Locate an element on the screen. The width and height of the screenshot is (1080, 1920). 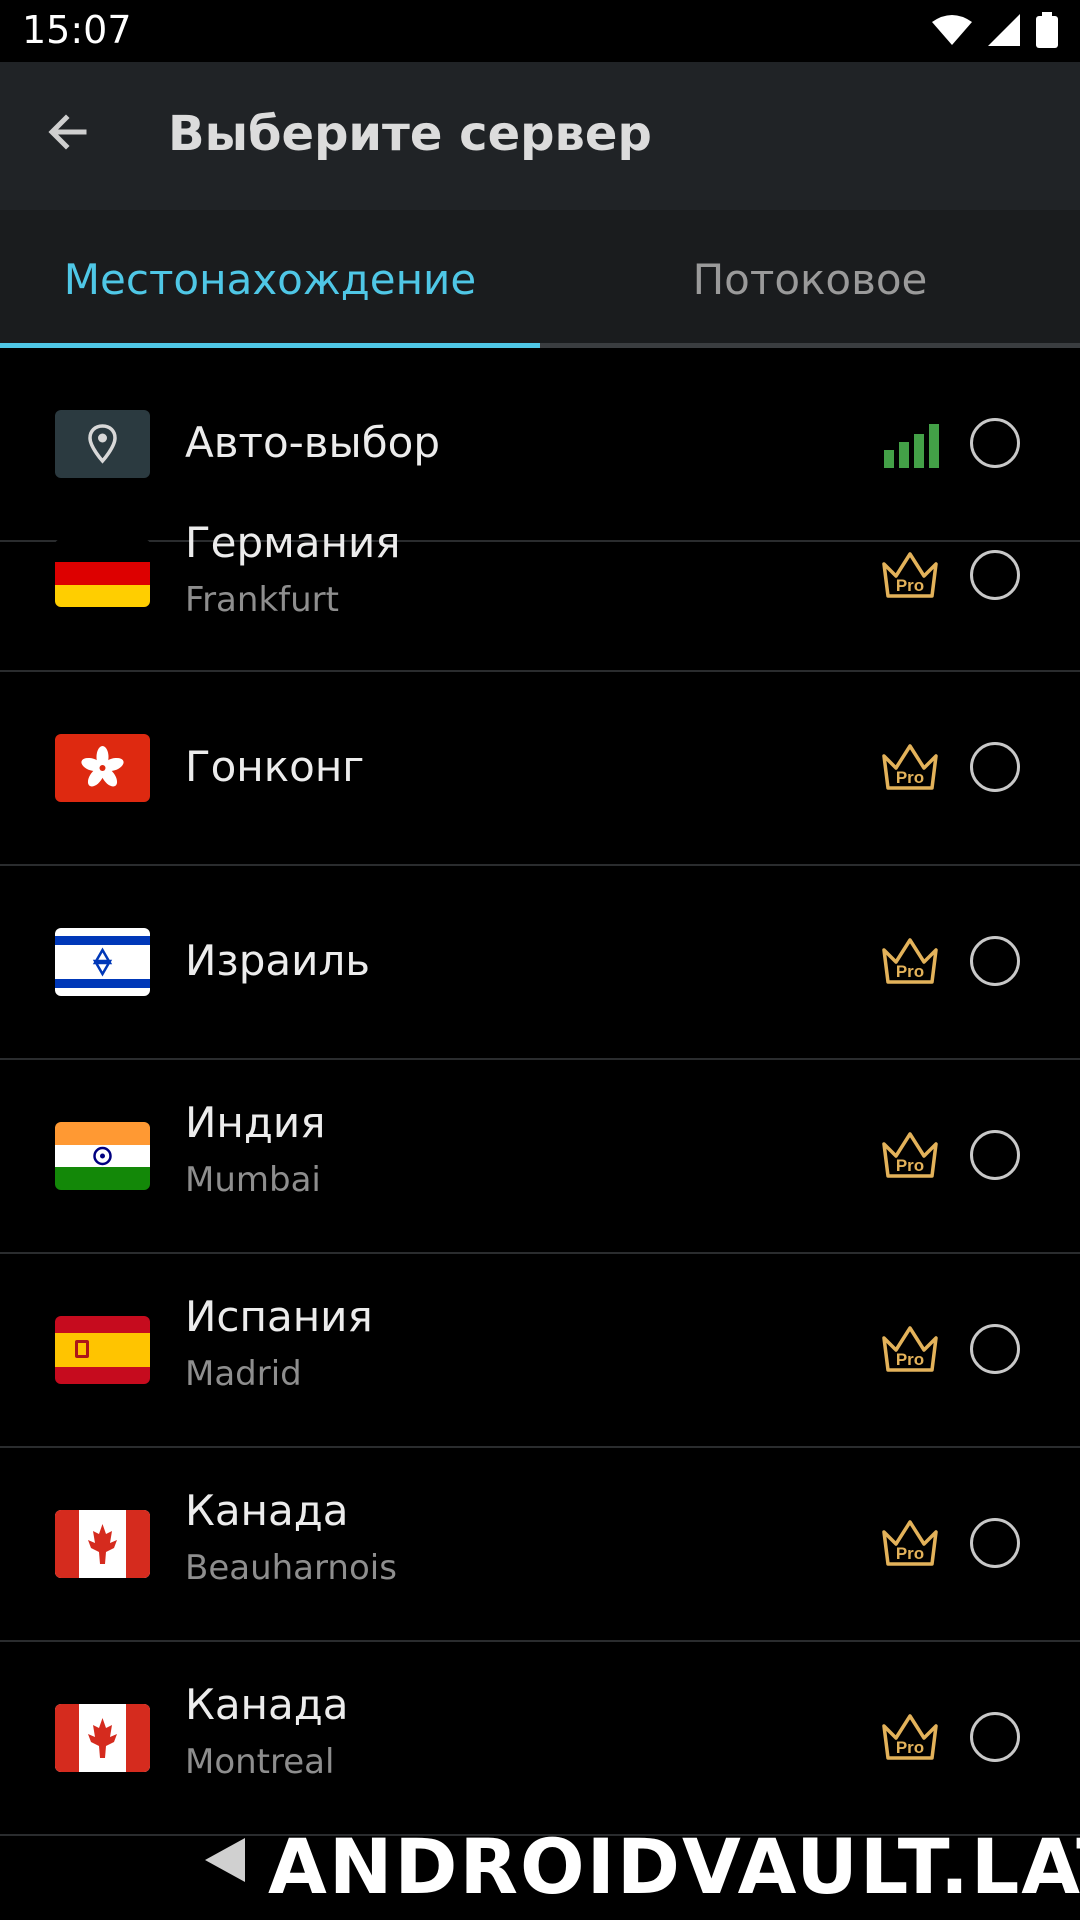
server-name: Гонконг is located at coordinates (275, 766).